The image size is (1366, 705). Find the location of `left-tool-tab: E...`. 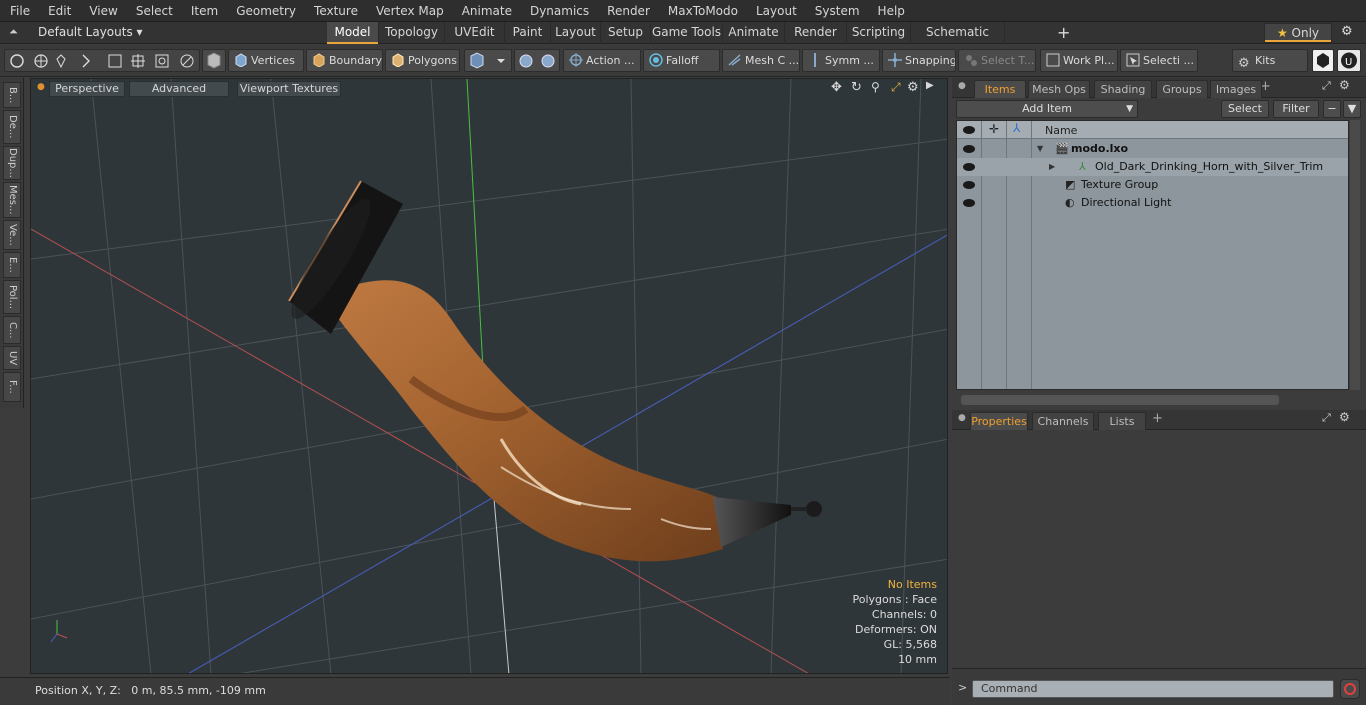

left-tool-tab: E... is located at coordinates (12, 265).